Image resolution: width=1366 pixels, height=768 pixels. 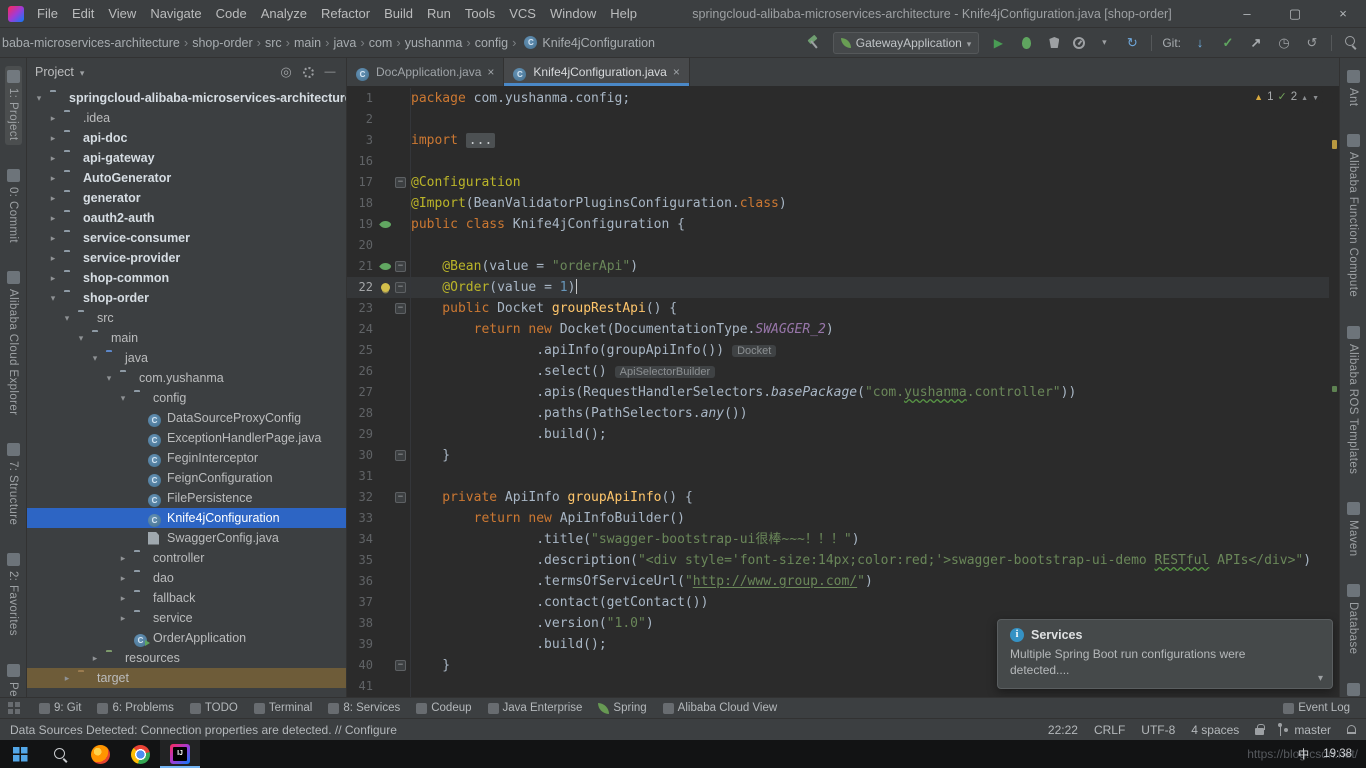 I want to click on code-line-29: 29 .build();, so click(x=838, y=434).